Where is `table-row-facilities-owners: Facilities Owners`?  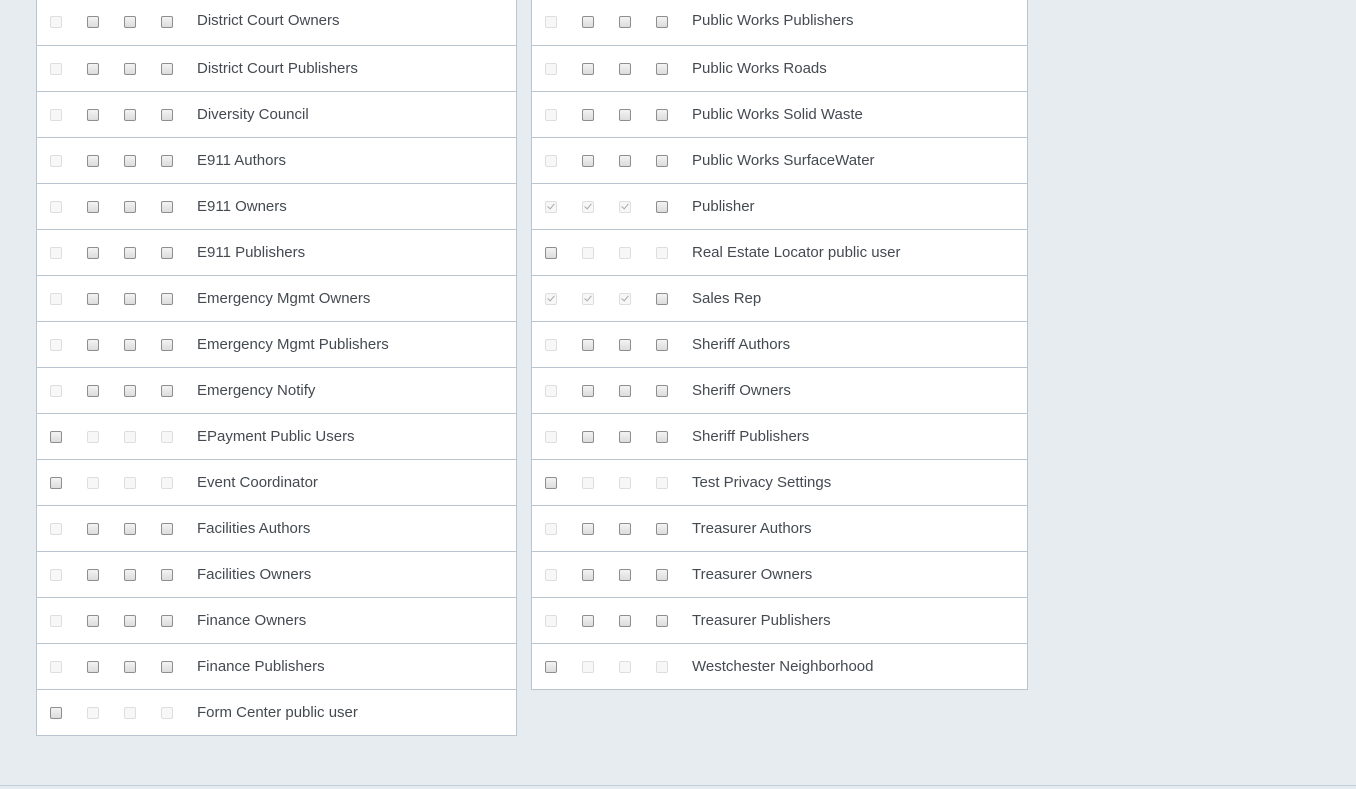
table-row-facilities-owners: Facilities Owners is located at coordinates (276, 574).